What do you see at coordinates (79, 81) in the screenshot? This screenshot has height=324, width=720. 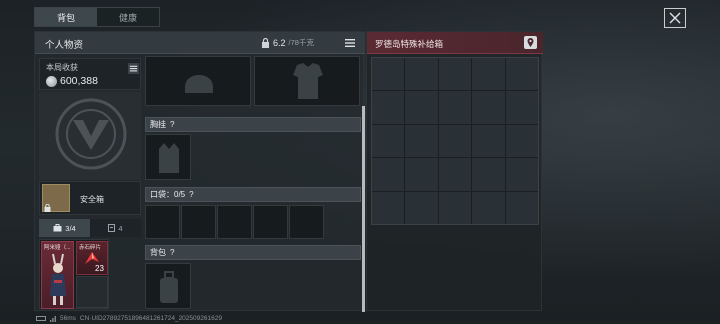 I see `income-value: 600,388` at bounding box center [79, 81].